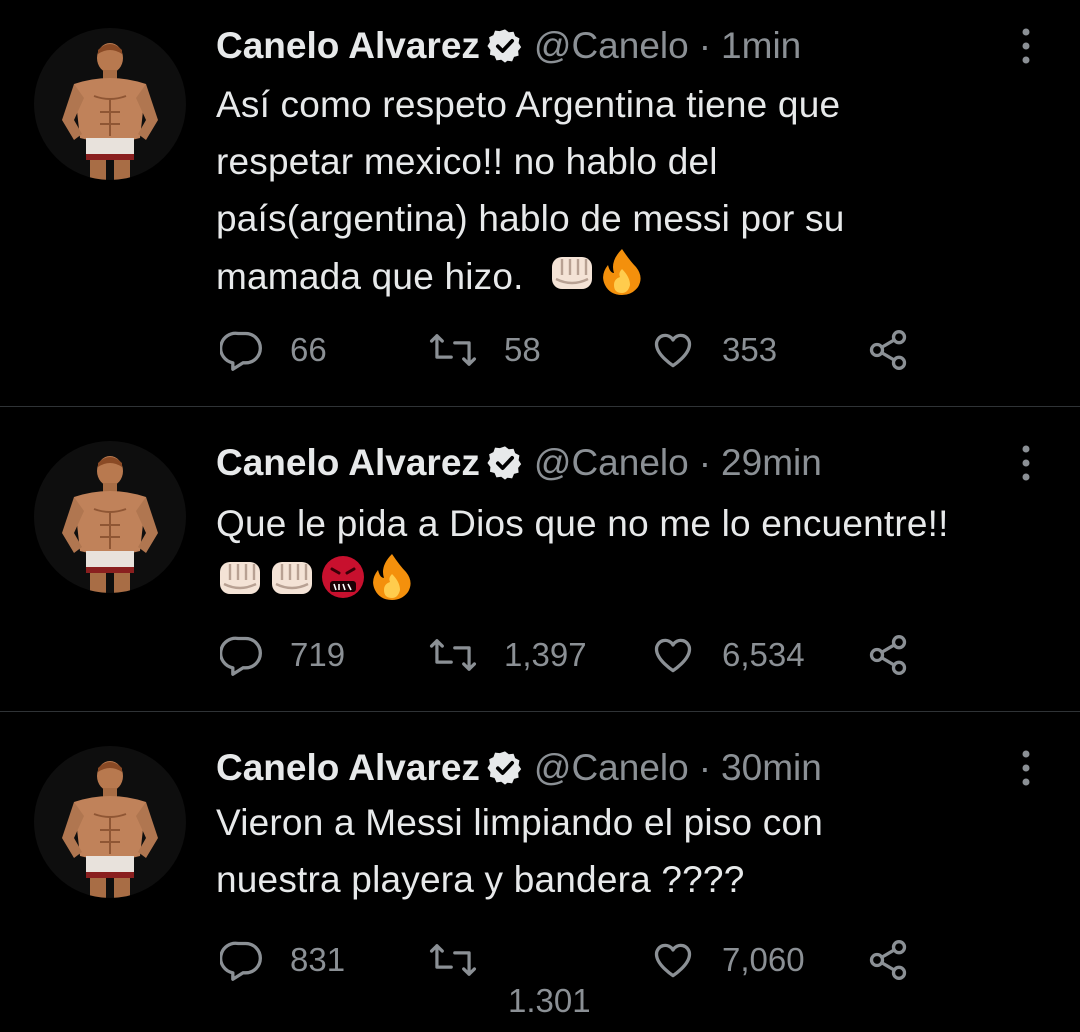  I want to click on tweet-text-line: nuestra playera y bandera ????, so click(480, 879).